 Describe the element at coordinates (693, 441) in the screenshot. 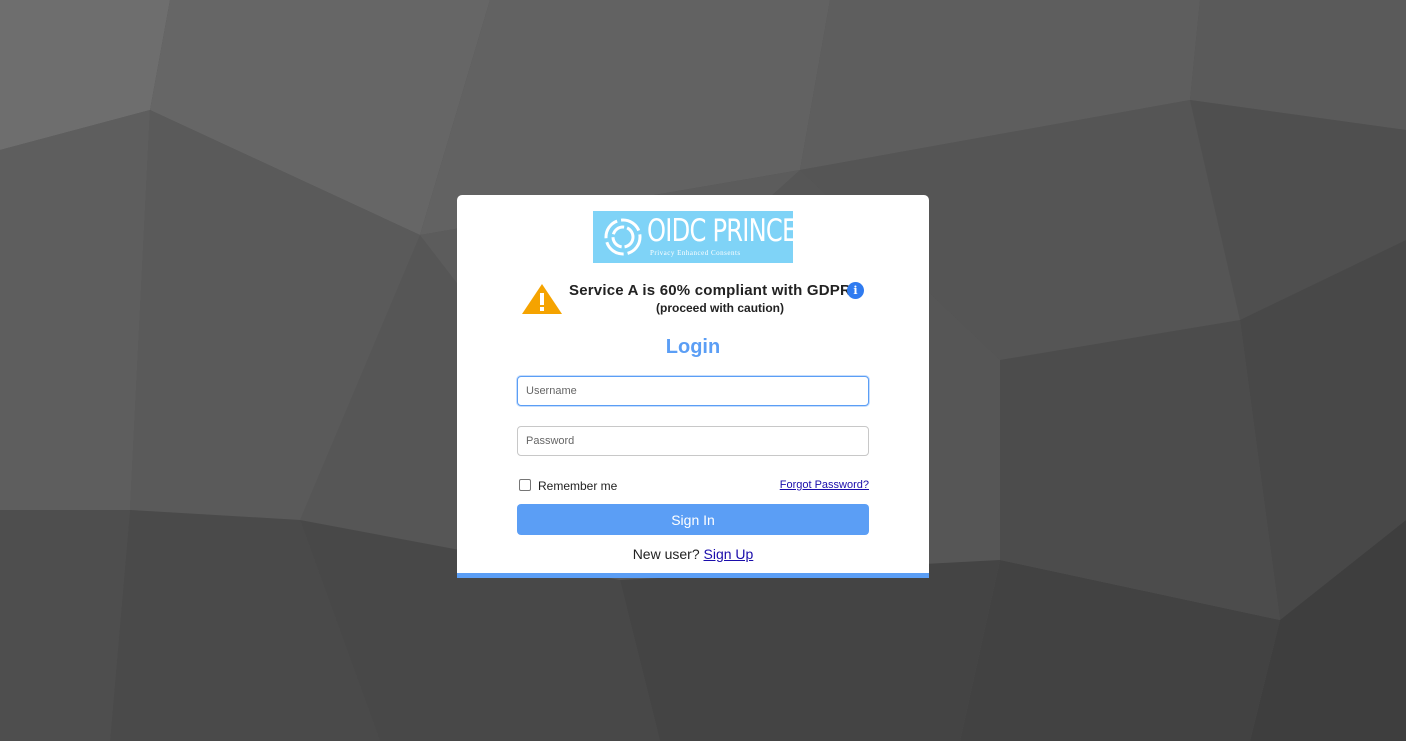

I see `password-input` at that location.